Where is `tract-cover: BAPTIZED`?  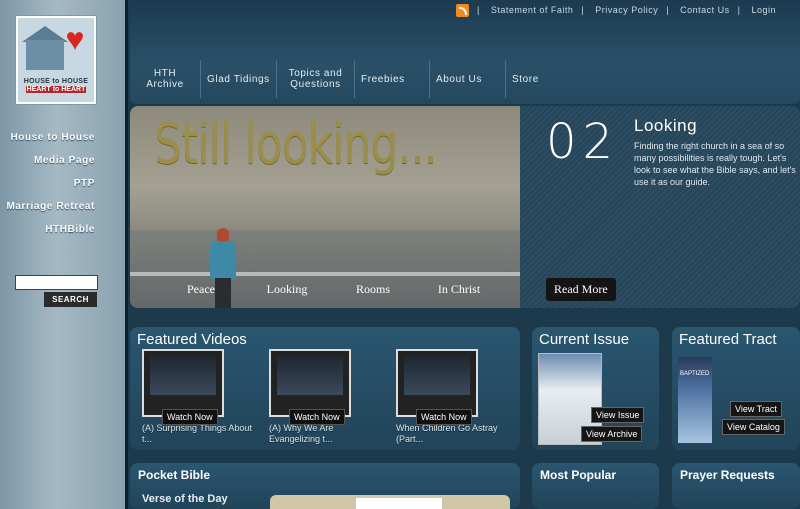 tract-cover: BAPTIZED is located at coordinates (695, 400).